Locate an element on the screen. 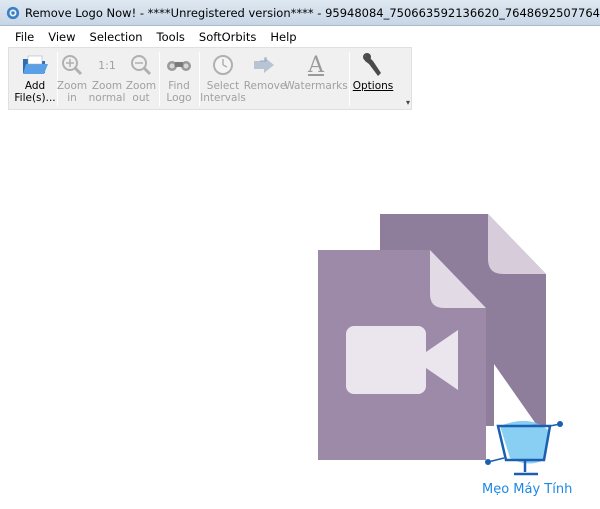 The width and height of the screenshot is (600, 509). find-logo-button: Find Logo is located at coordinates (179, 77).